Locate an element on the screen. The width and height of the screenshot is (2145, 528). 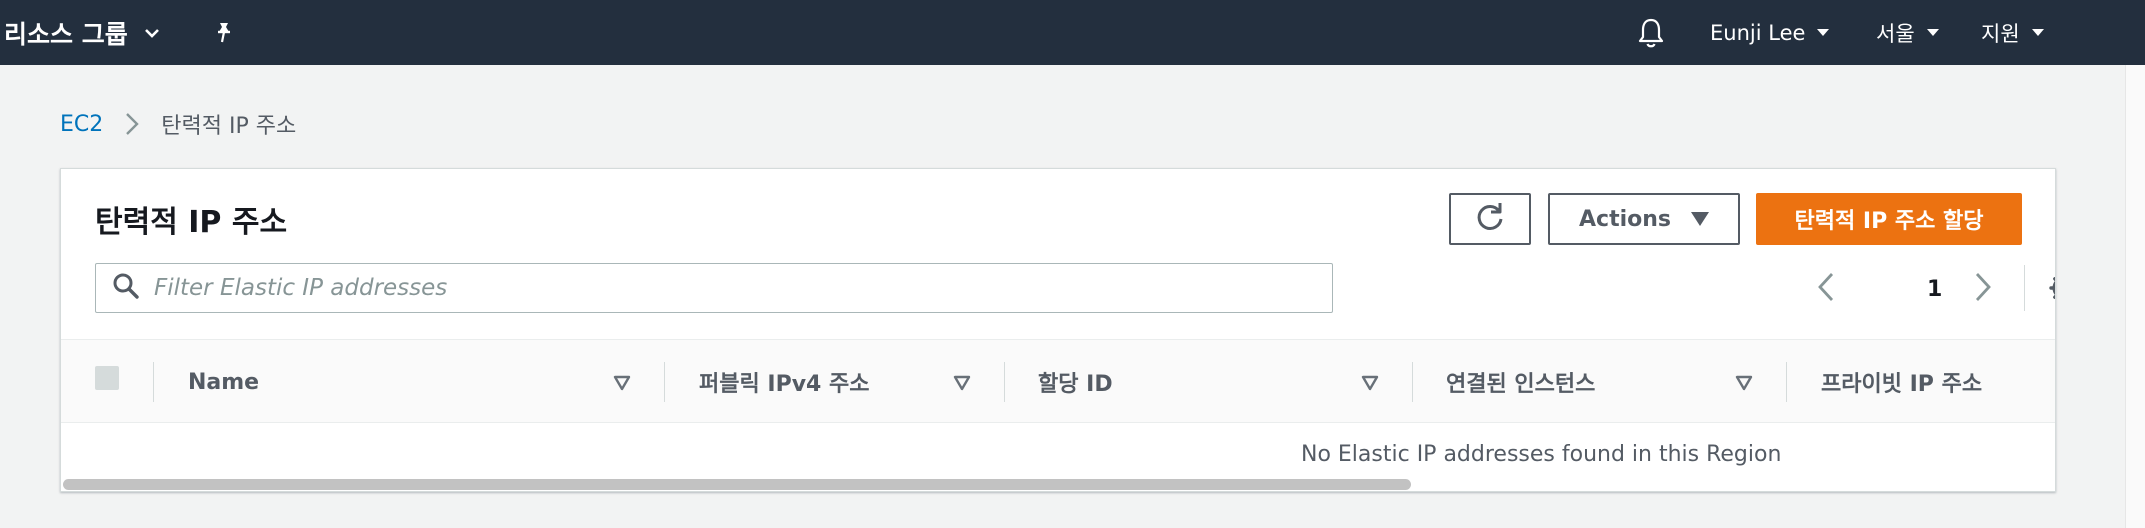
breadcrumb: EC2 탄력적 IP 주소 is located at coordinates (178, 124).